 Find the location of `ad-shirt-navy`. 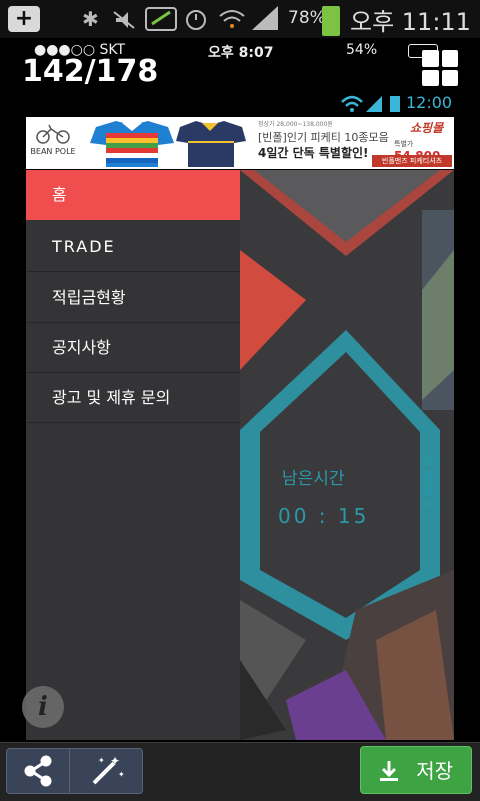

ad-shirt-navy is located at coordinates (211, 144).